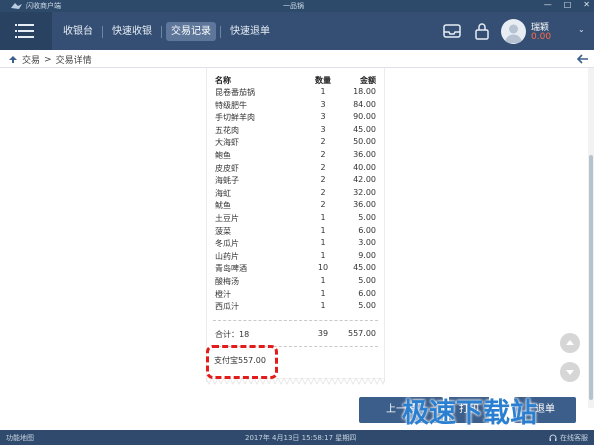  What do you see at coordinates (235, 92) in the screenshot?
I see `item-name: 昆卷番茄锅` at bounding box center [235, 92].